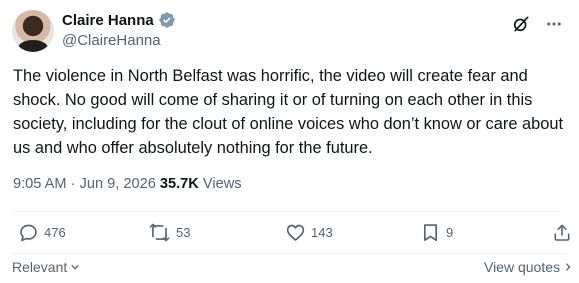  I want to click on heart-icon, so click(295, 232).